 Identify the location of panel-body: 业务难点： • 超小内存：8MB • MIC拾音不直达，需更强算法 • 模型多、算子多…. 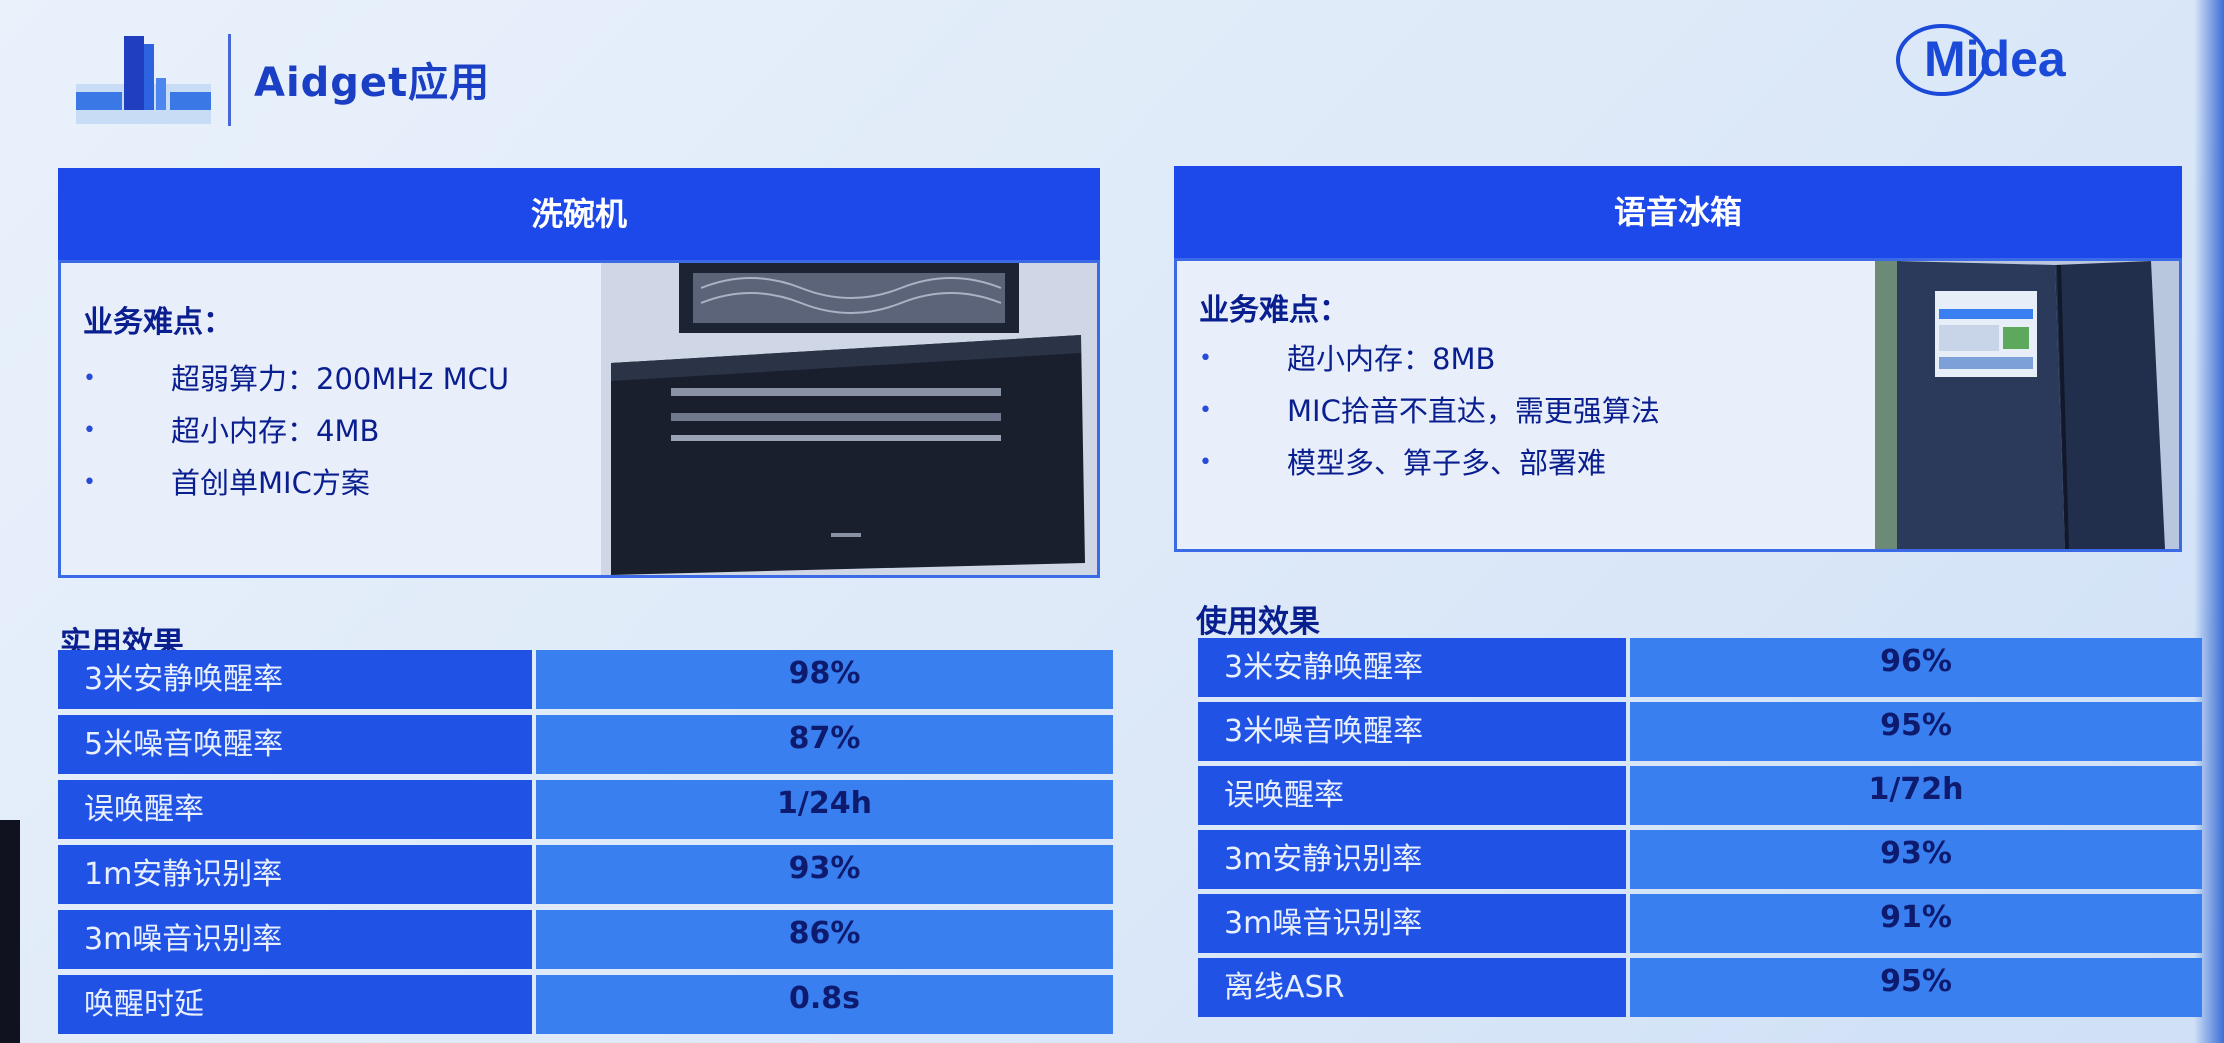
(1678, 405).